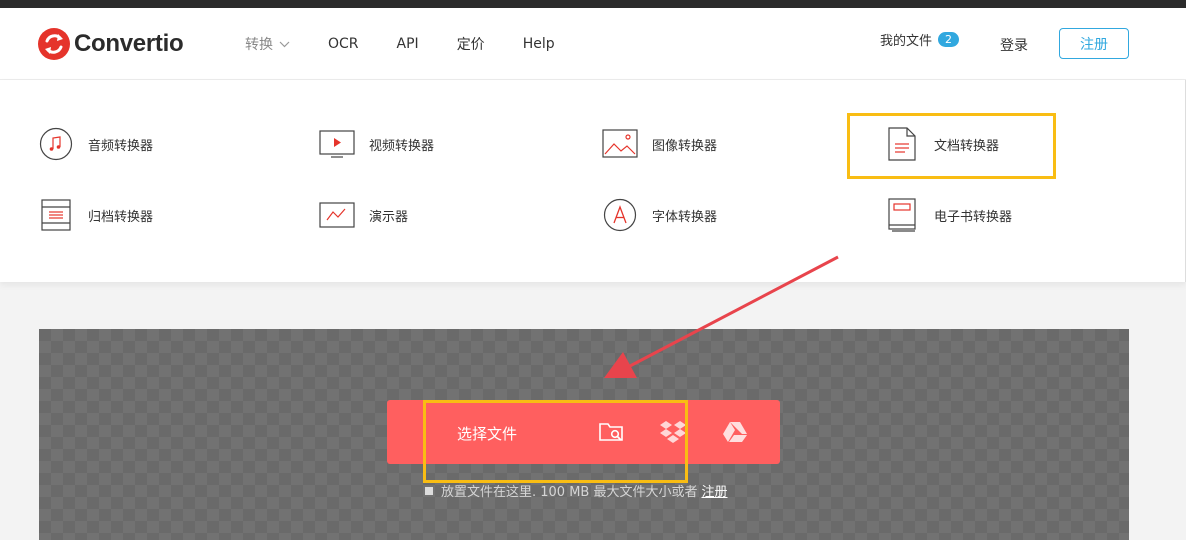 The width and height of the screenshot is (1186, 540). I want to click on annotation-arrow, so click(721, 316).